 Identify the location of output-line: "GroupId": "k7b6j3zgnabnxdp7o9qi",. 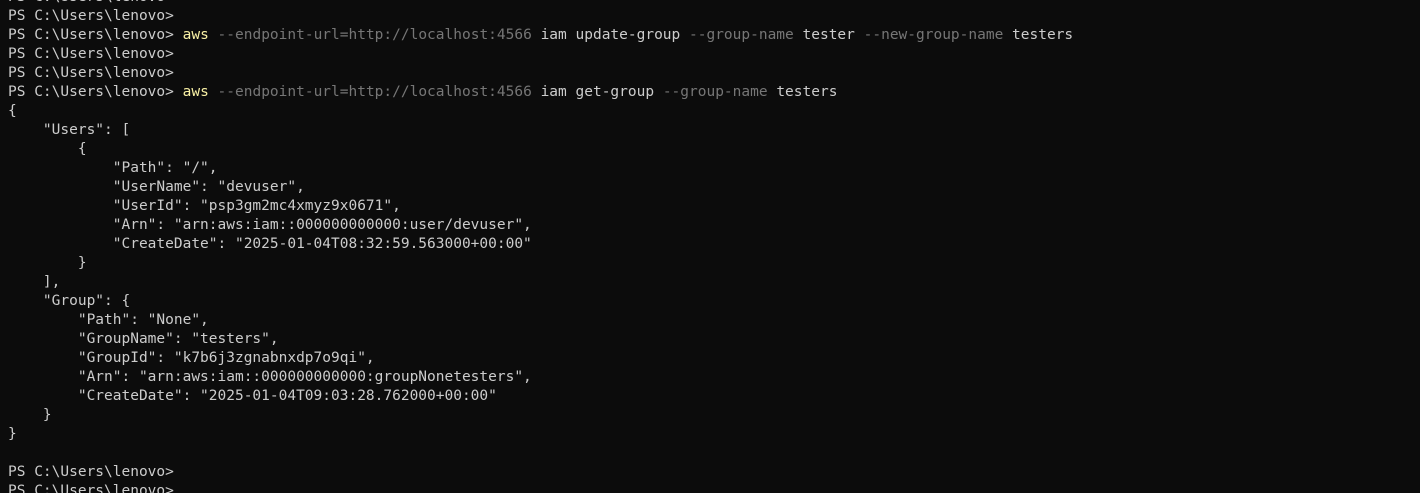
(191, 358).